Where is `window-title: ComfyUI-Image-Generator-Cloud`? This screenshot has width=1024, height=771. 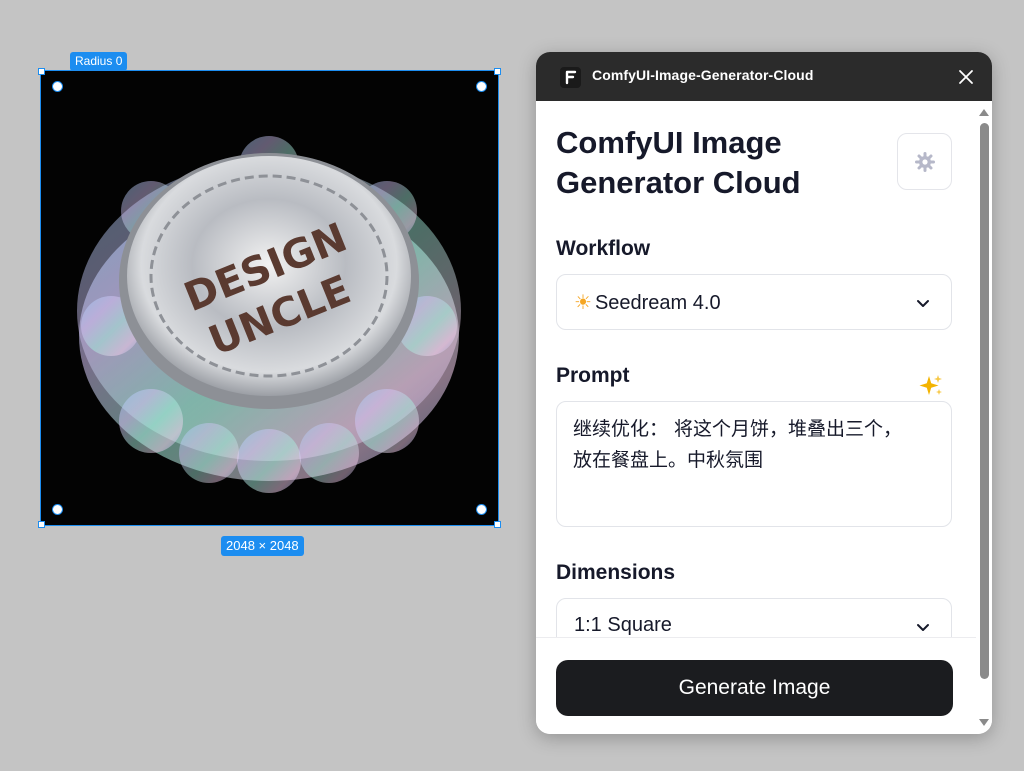 window-title: ComfyUI-Image-Generator-Cloud is located at coordinates (703, 75).